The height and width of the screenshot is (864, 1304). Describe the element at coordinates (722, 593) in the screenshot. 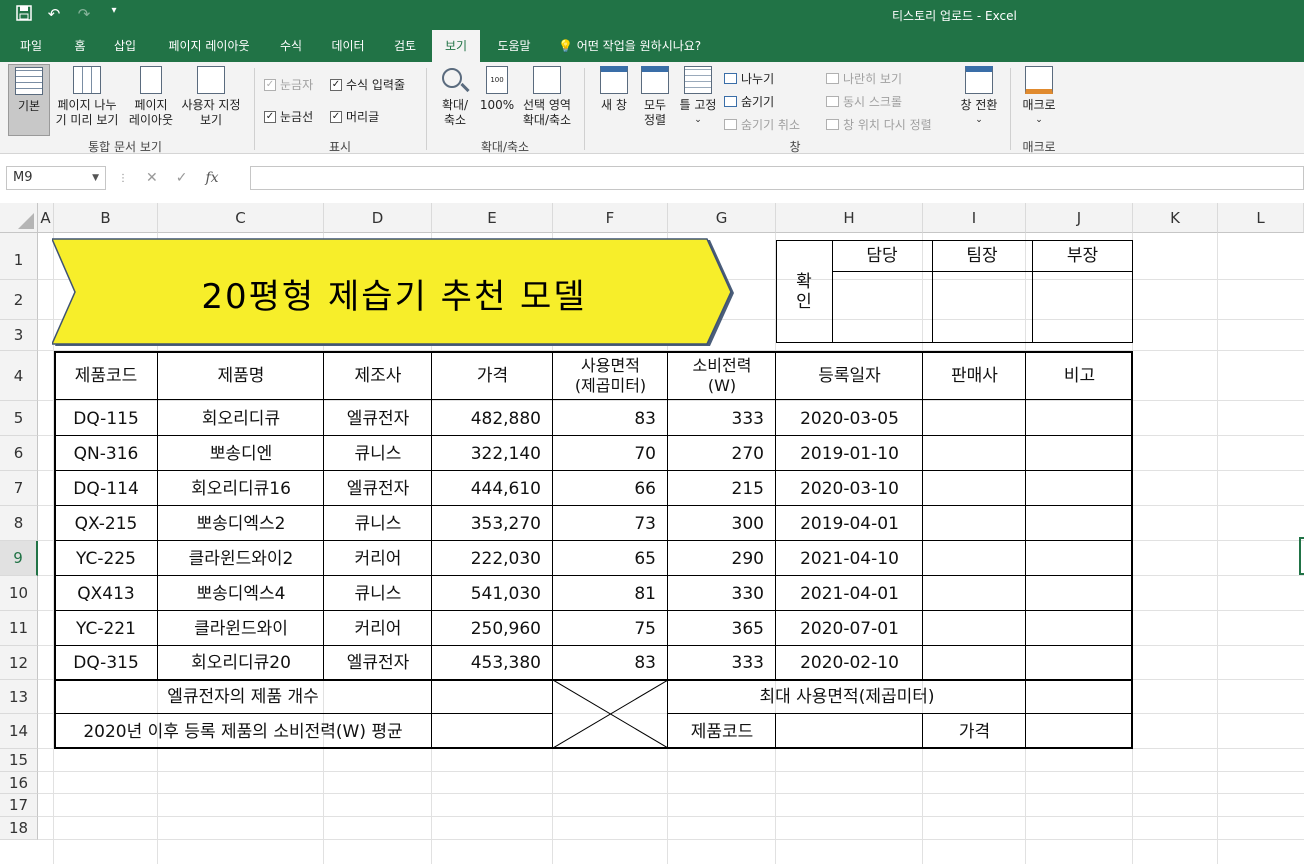

I see `data-cell: 330` at that location.